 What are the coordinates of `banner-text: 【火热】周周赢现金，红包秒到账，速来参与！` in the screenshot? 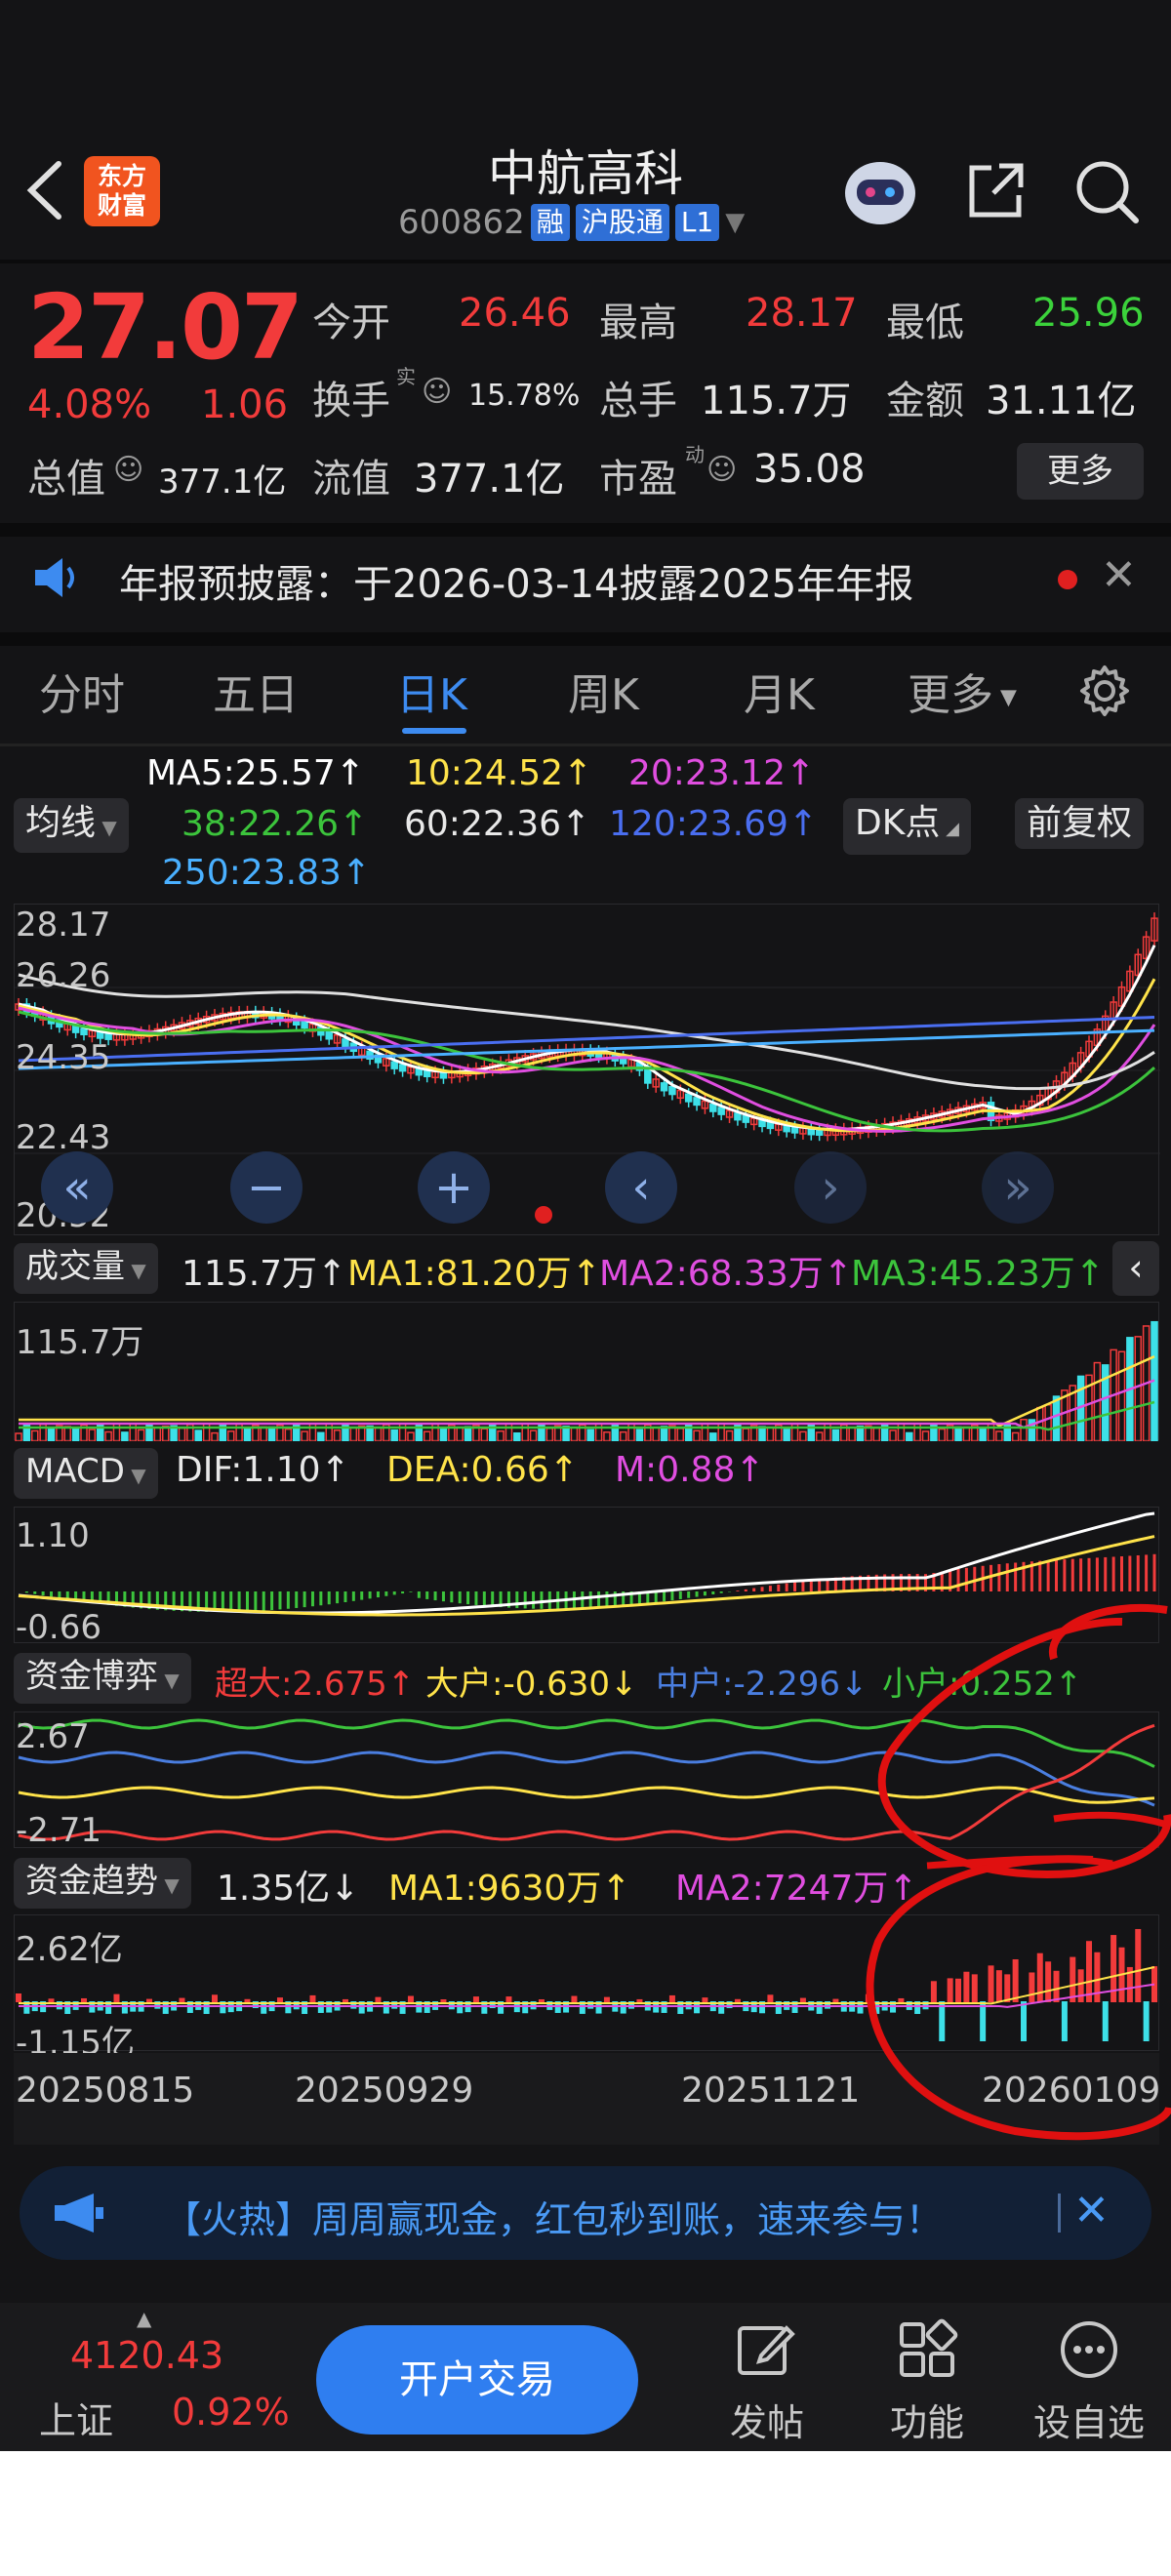 It's located at (553, 2216).